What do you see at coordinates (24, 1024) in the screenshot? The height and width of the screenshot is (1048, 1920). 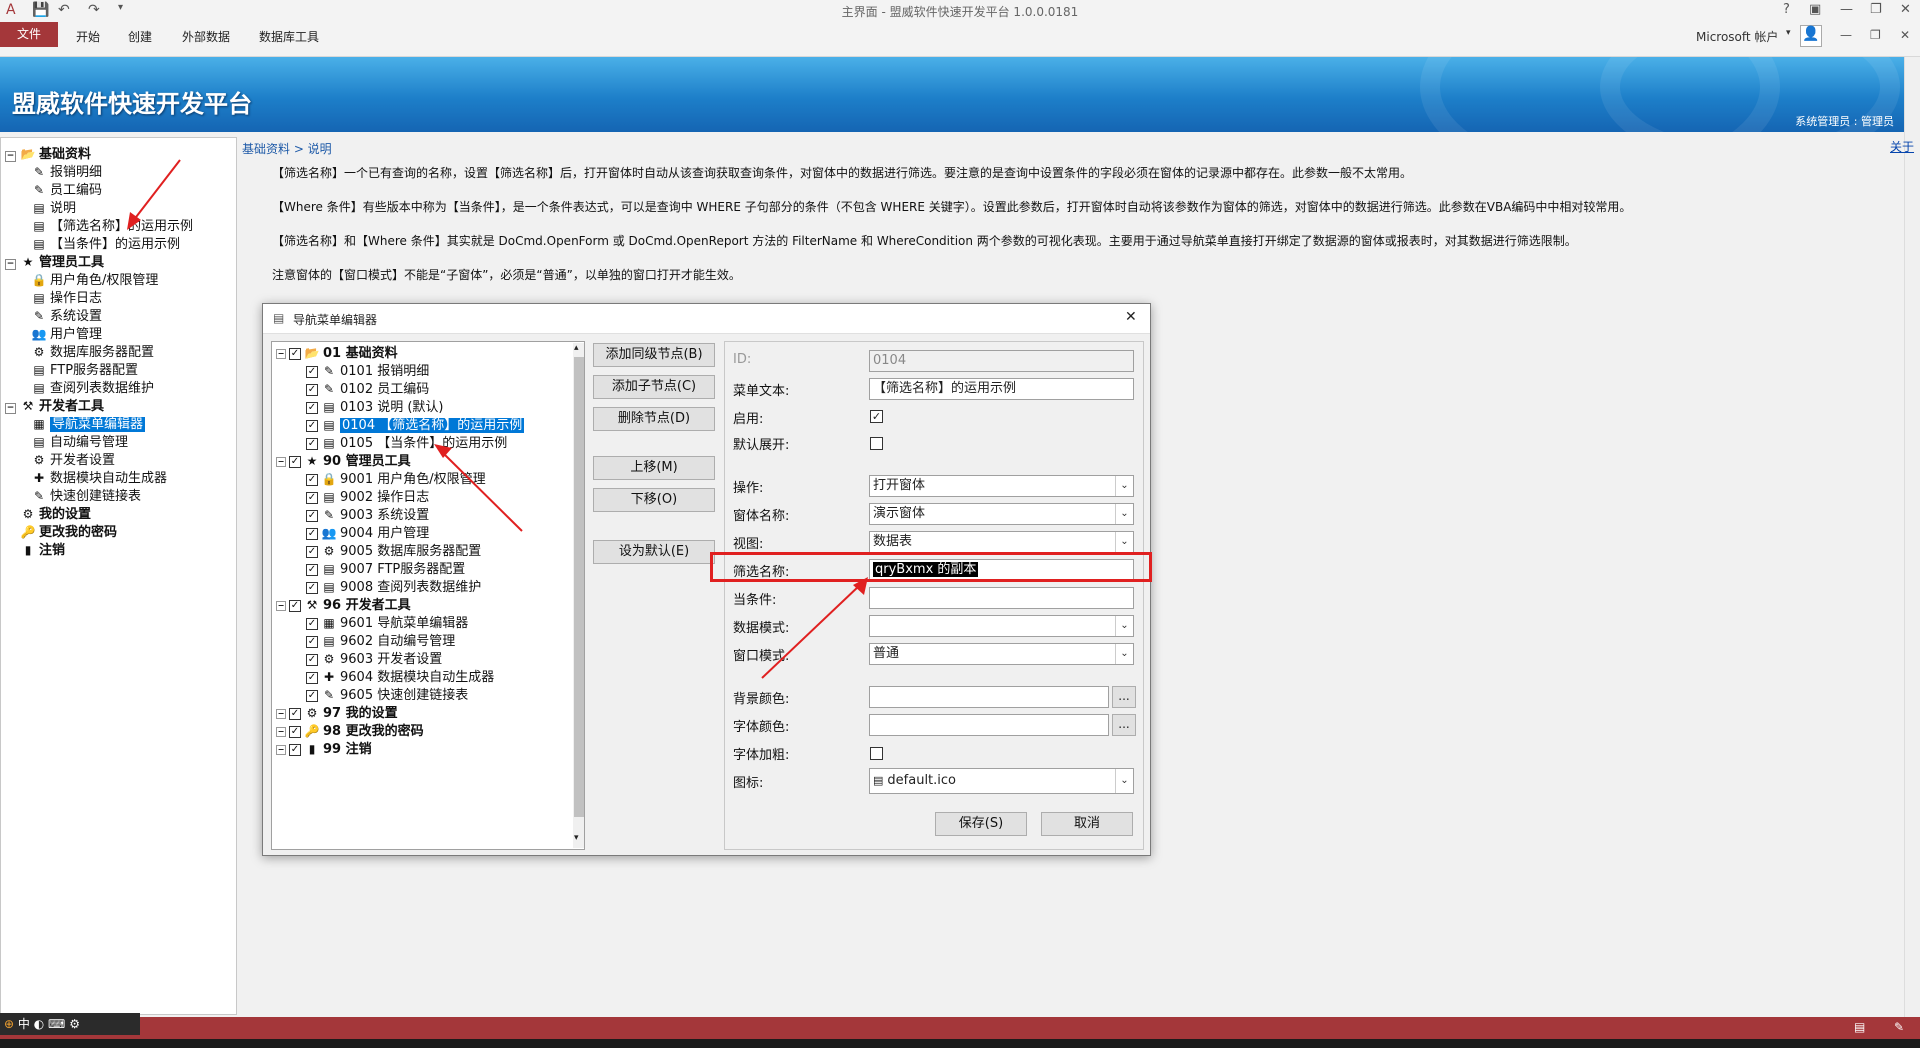 I see `ime-mode: 中` at bounding box center [24, 1024].